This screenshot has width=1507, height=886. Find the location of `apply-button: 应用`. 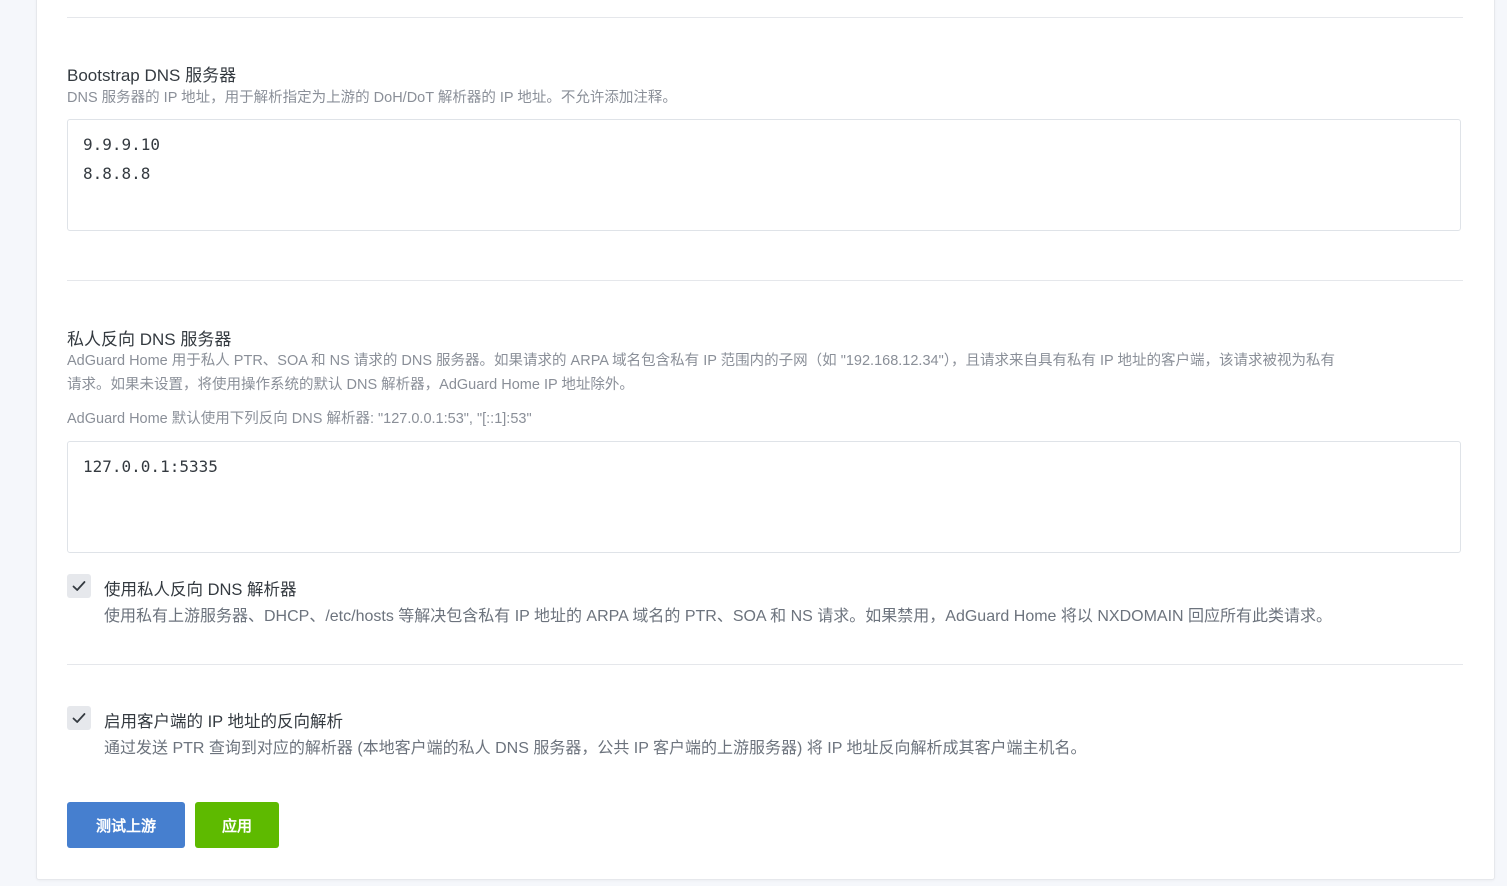

apply-button: 应用 is located at coordinates (237, 825).